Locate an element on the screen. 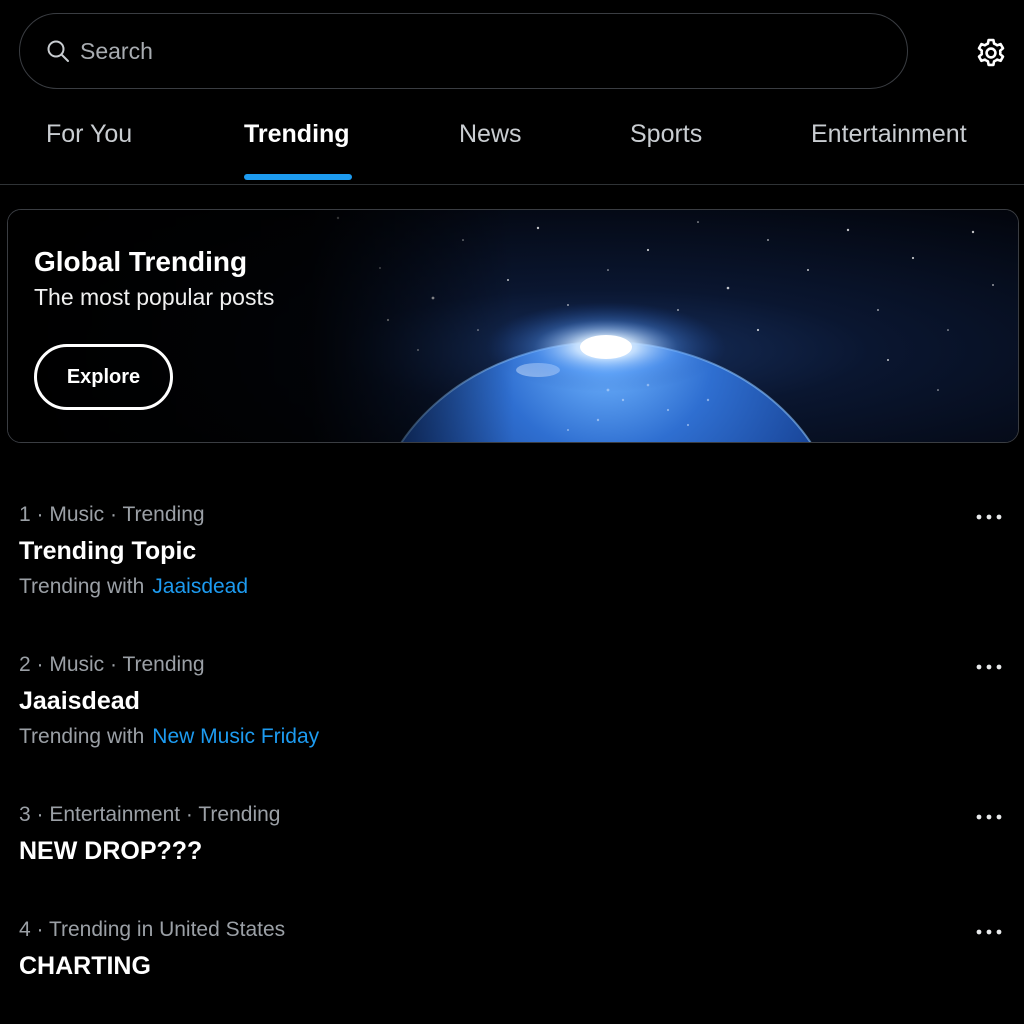  search-bar is located at coordinates (463, 51).